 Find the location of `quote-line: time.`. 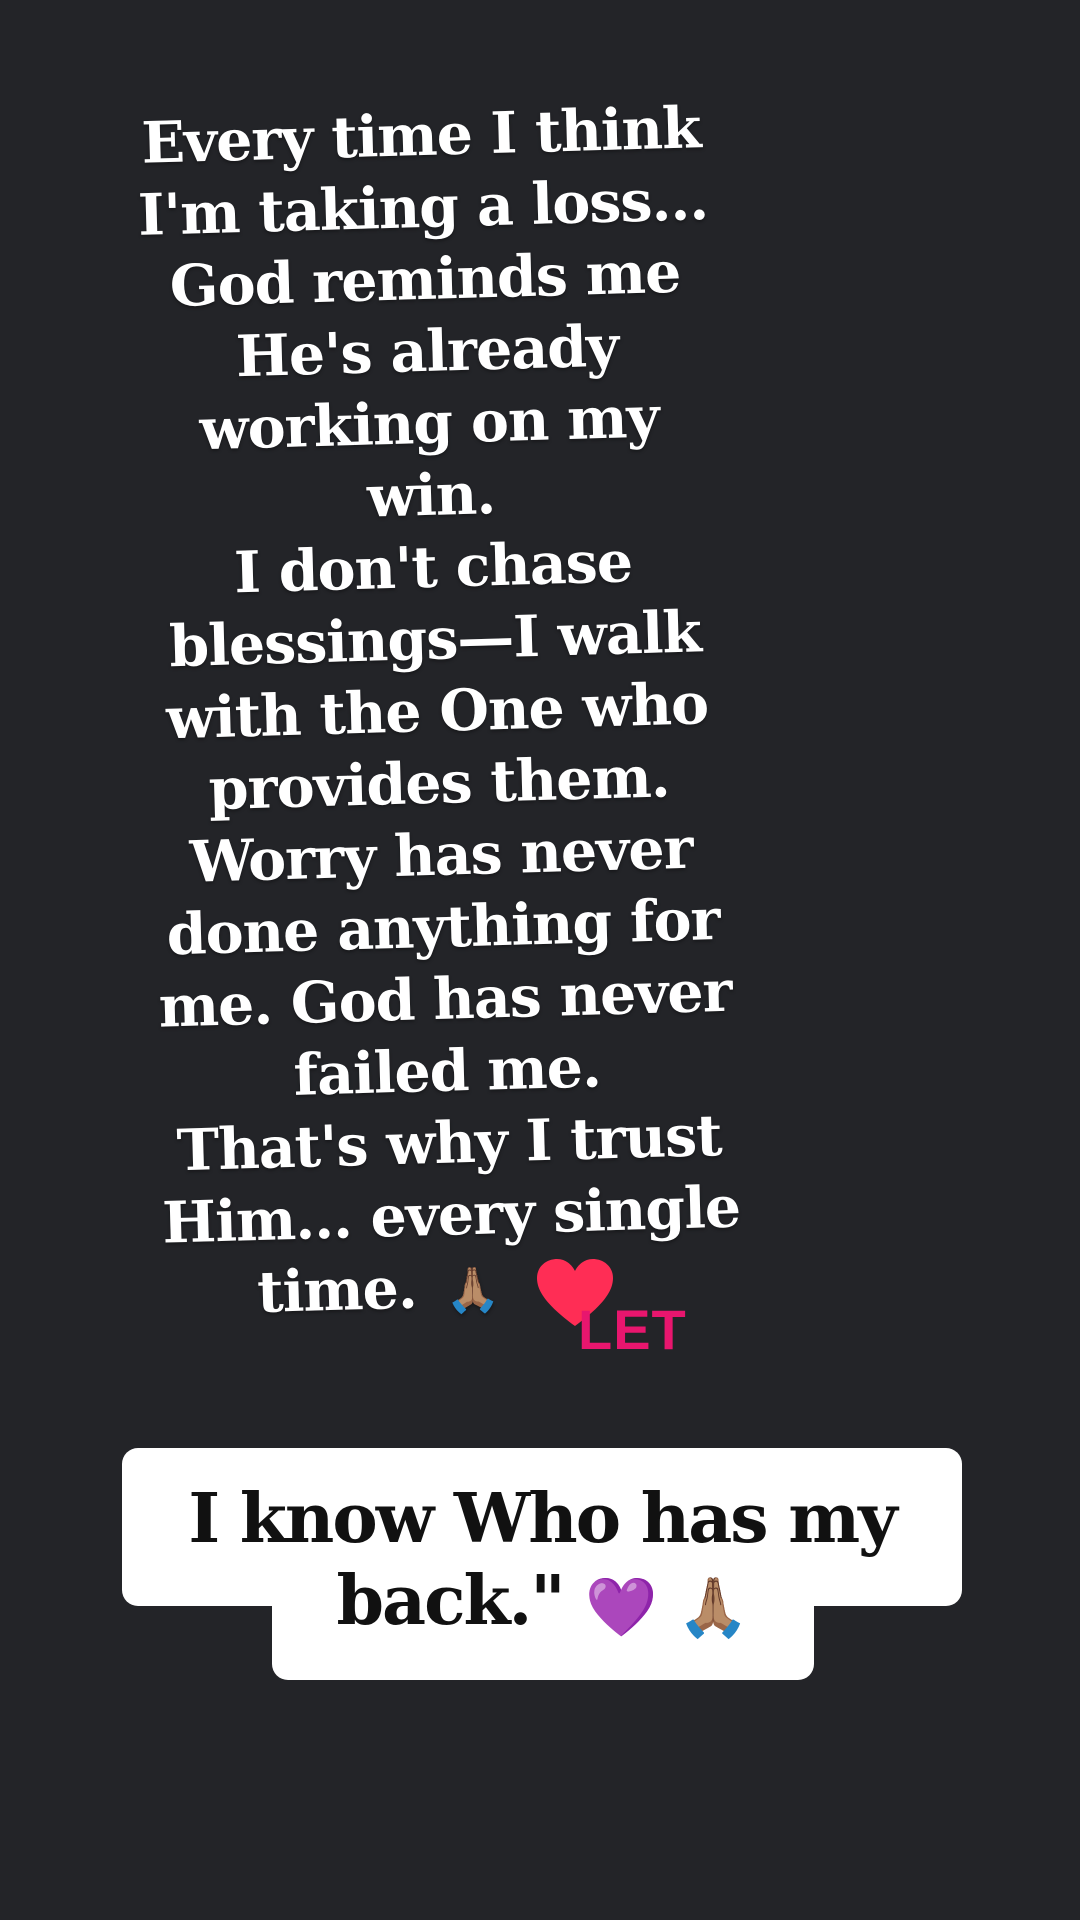

quote-line: time. is located at coordinates (337, 1290).